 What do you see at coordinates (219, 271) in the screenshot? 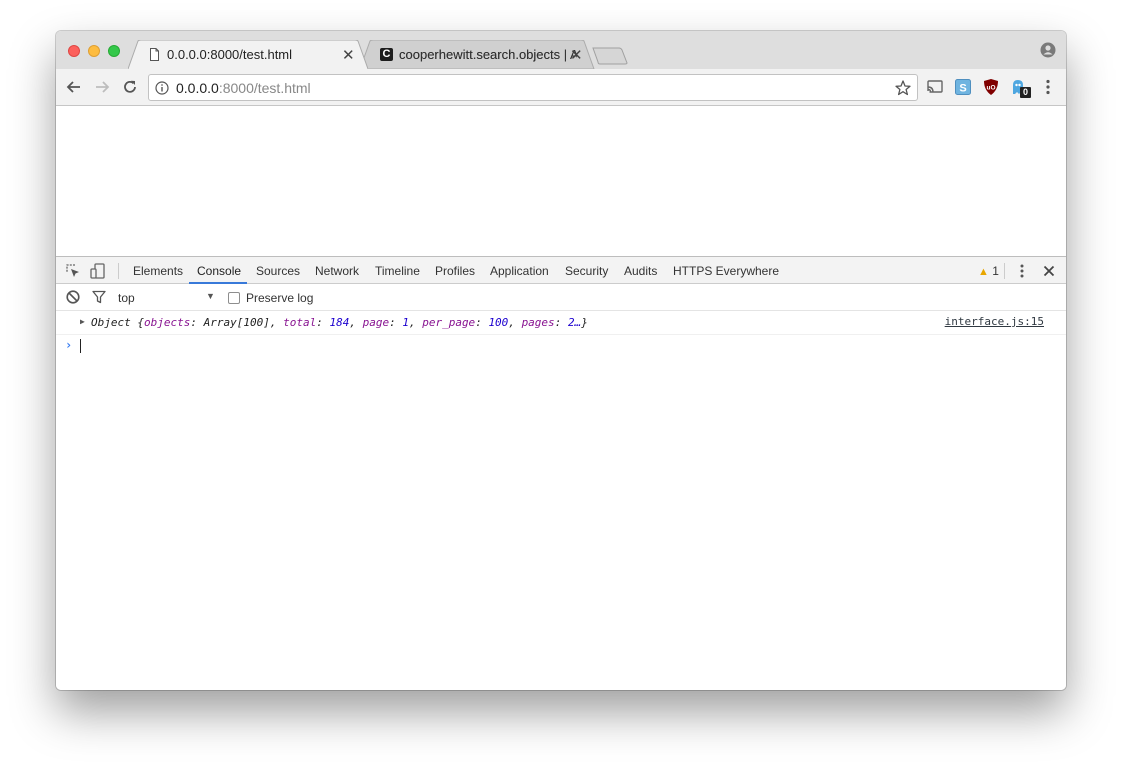
I see `tab-console: Console` at bounding box center [219, 271].